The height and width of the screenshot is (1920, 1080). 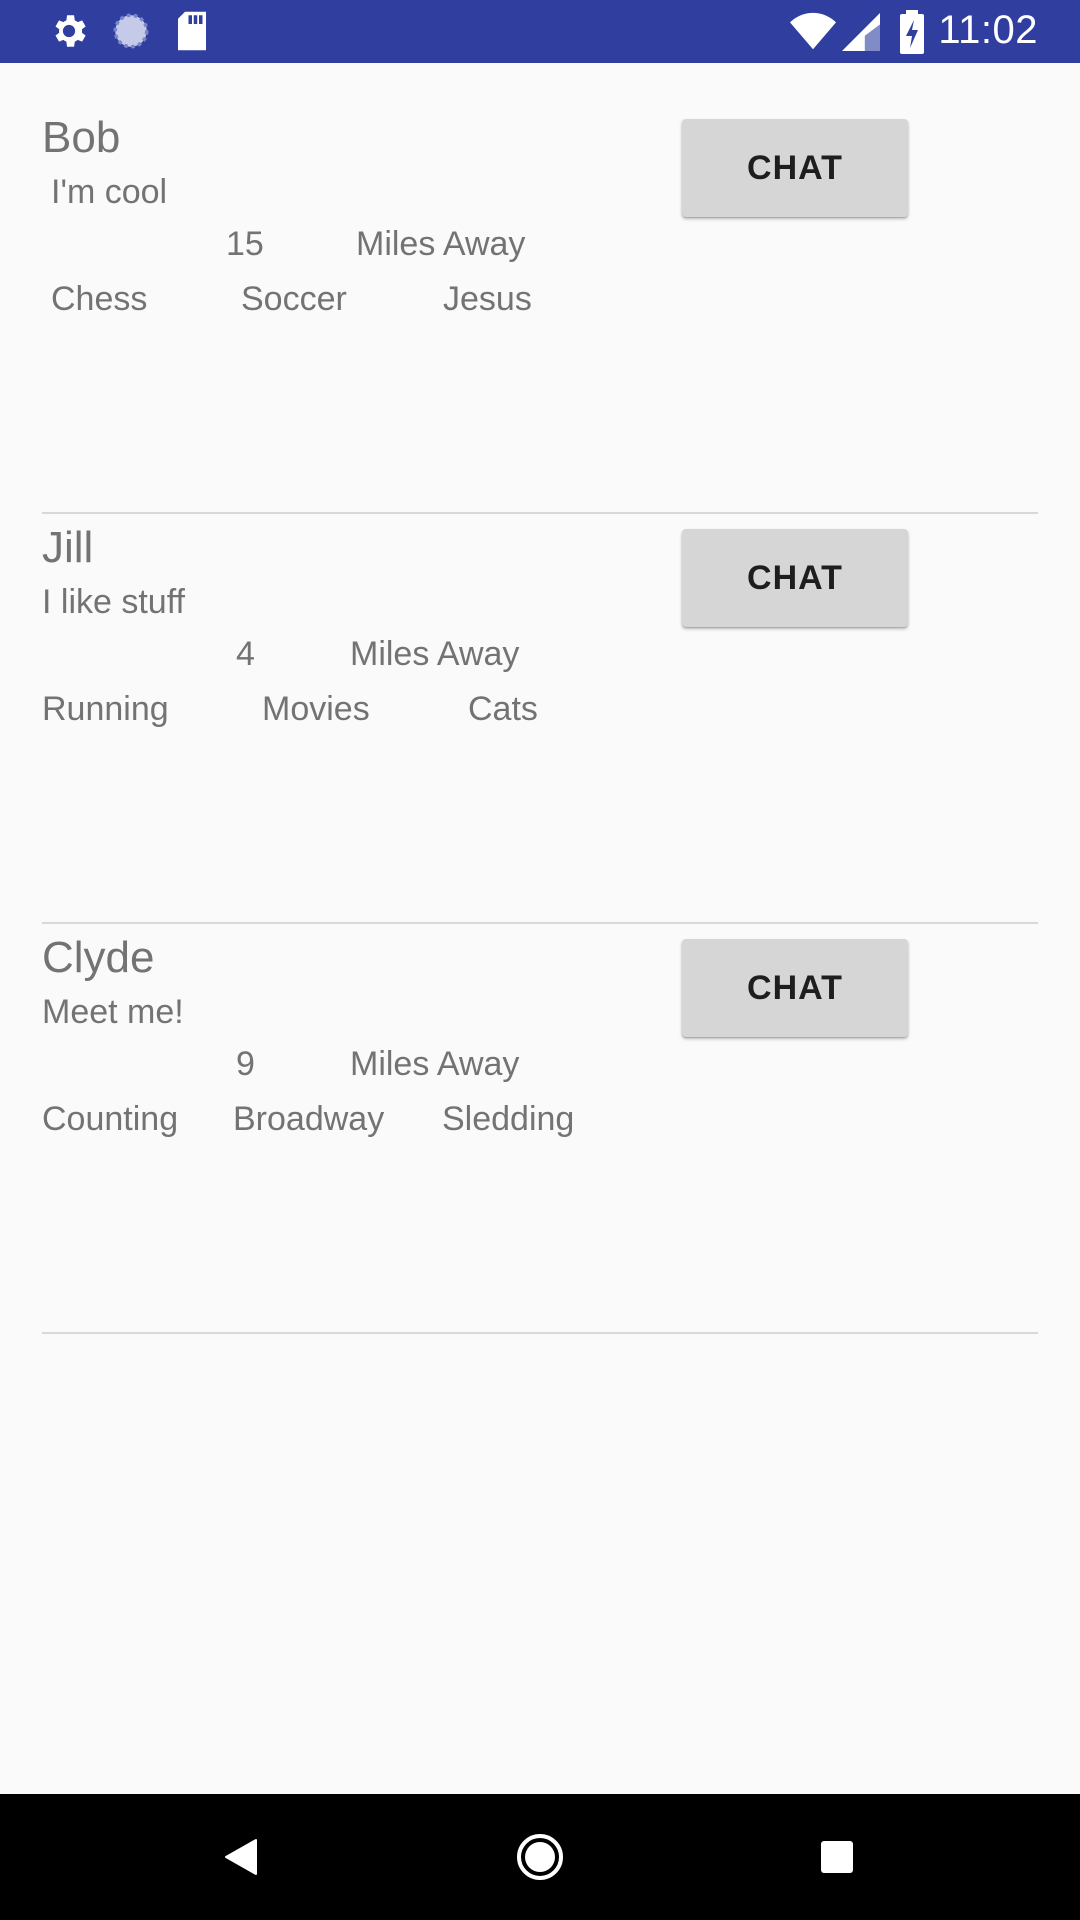 I want to click on interest: Broadway, so click(x=309, y=1119).